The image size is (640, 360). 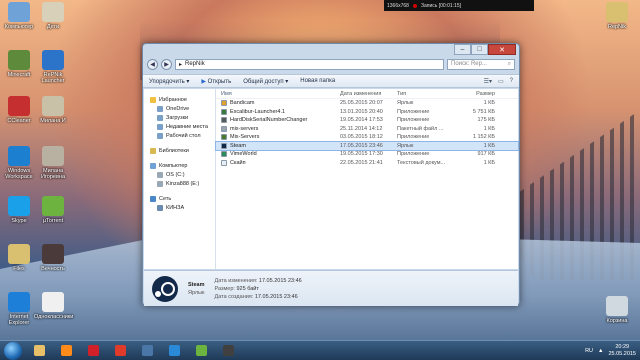 I want to click on screen-recorder-bar: 1366x768 Запись [00:01:15], so click(x=459, y=5).